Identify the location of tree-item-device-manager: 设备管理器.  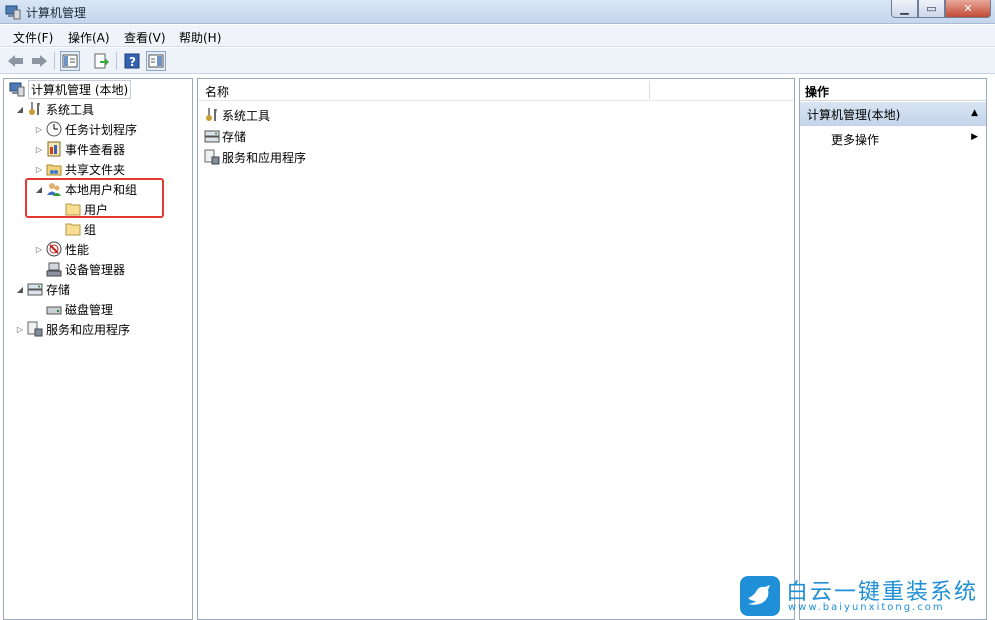
(85, 269).